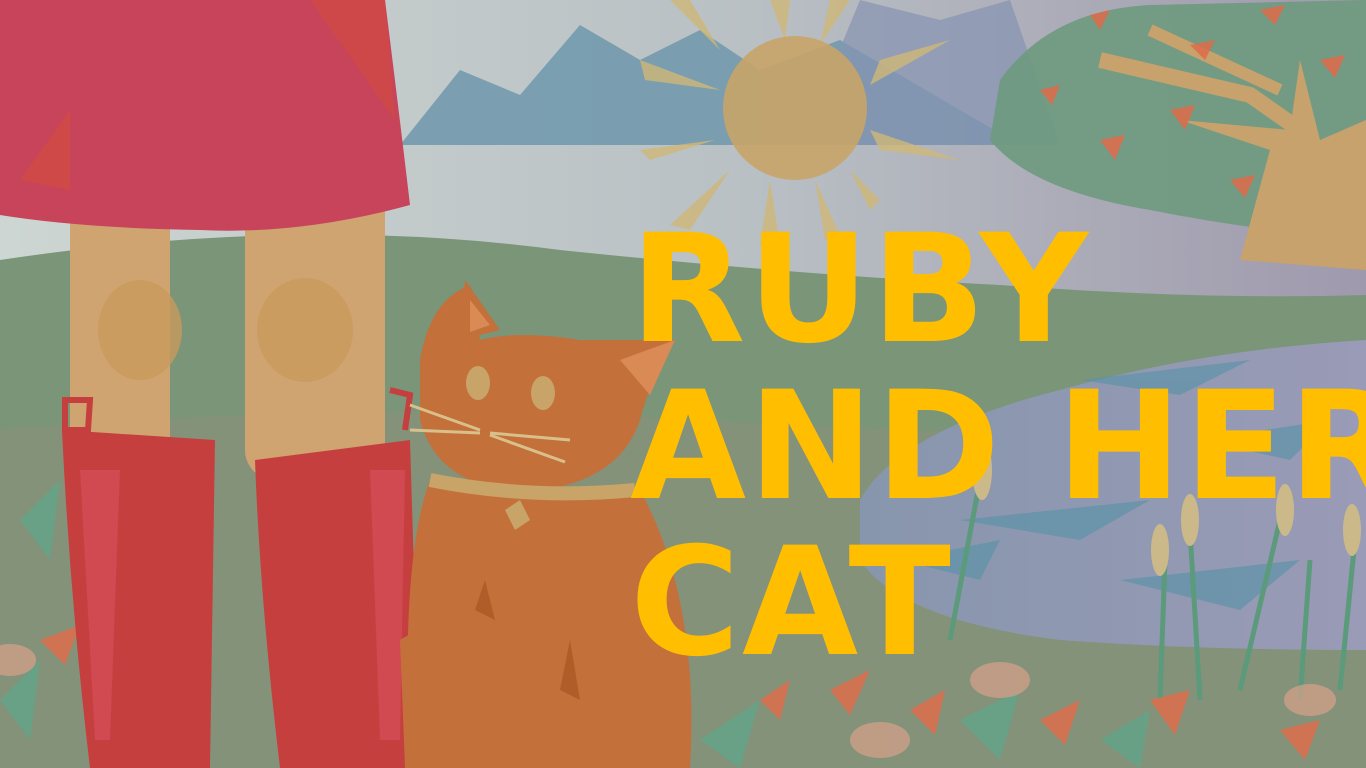  I want to click on title-line-1: RUBY, so click(860, 290).